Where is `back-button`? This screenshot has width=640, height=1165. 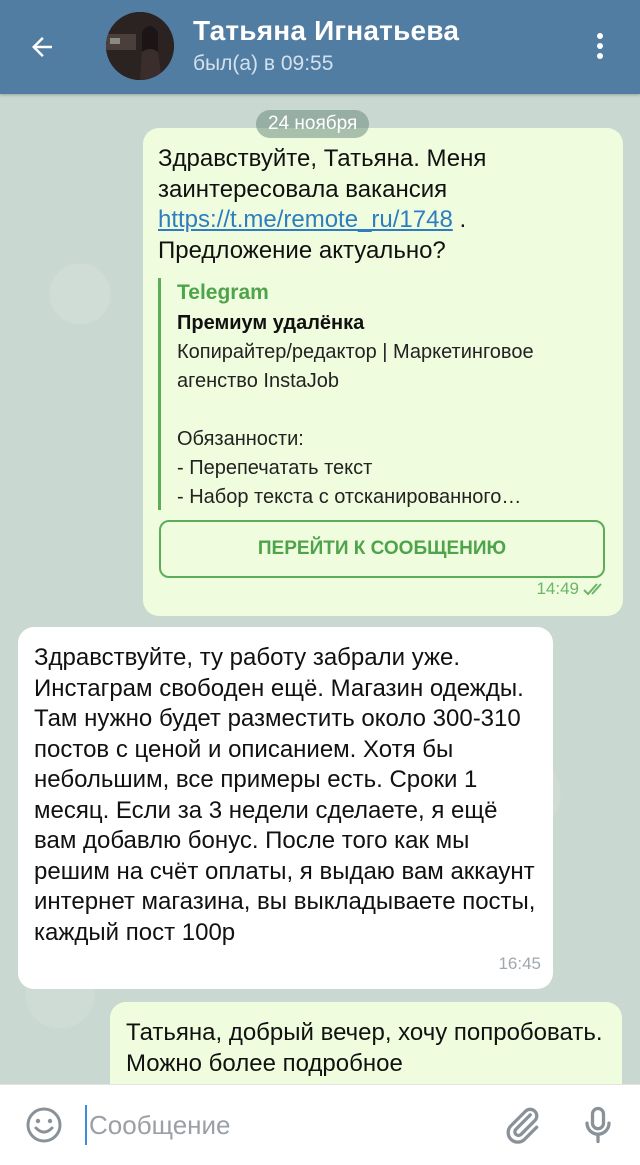 back-button is located at coordinates (42, 47).